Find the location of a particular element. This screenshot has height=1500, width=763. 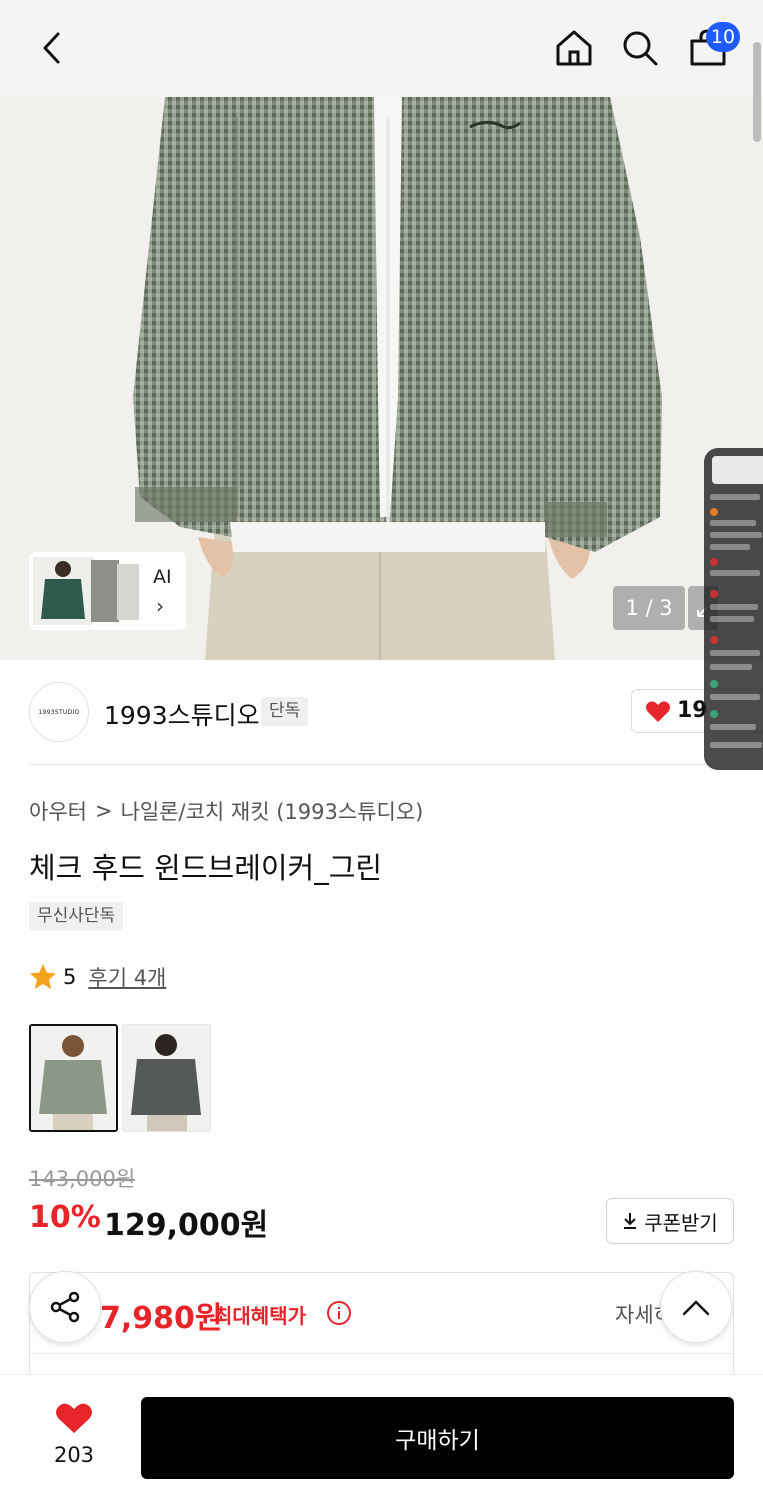

scroll-to-top-button is located at coordinates (696, 1307).